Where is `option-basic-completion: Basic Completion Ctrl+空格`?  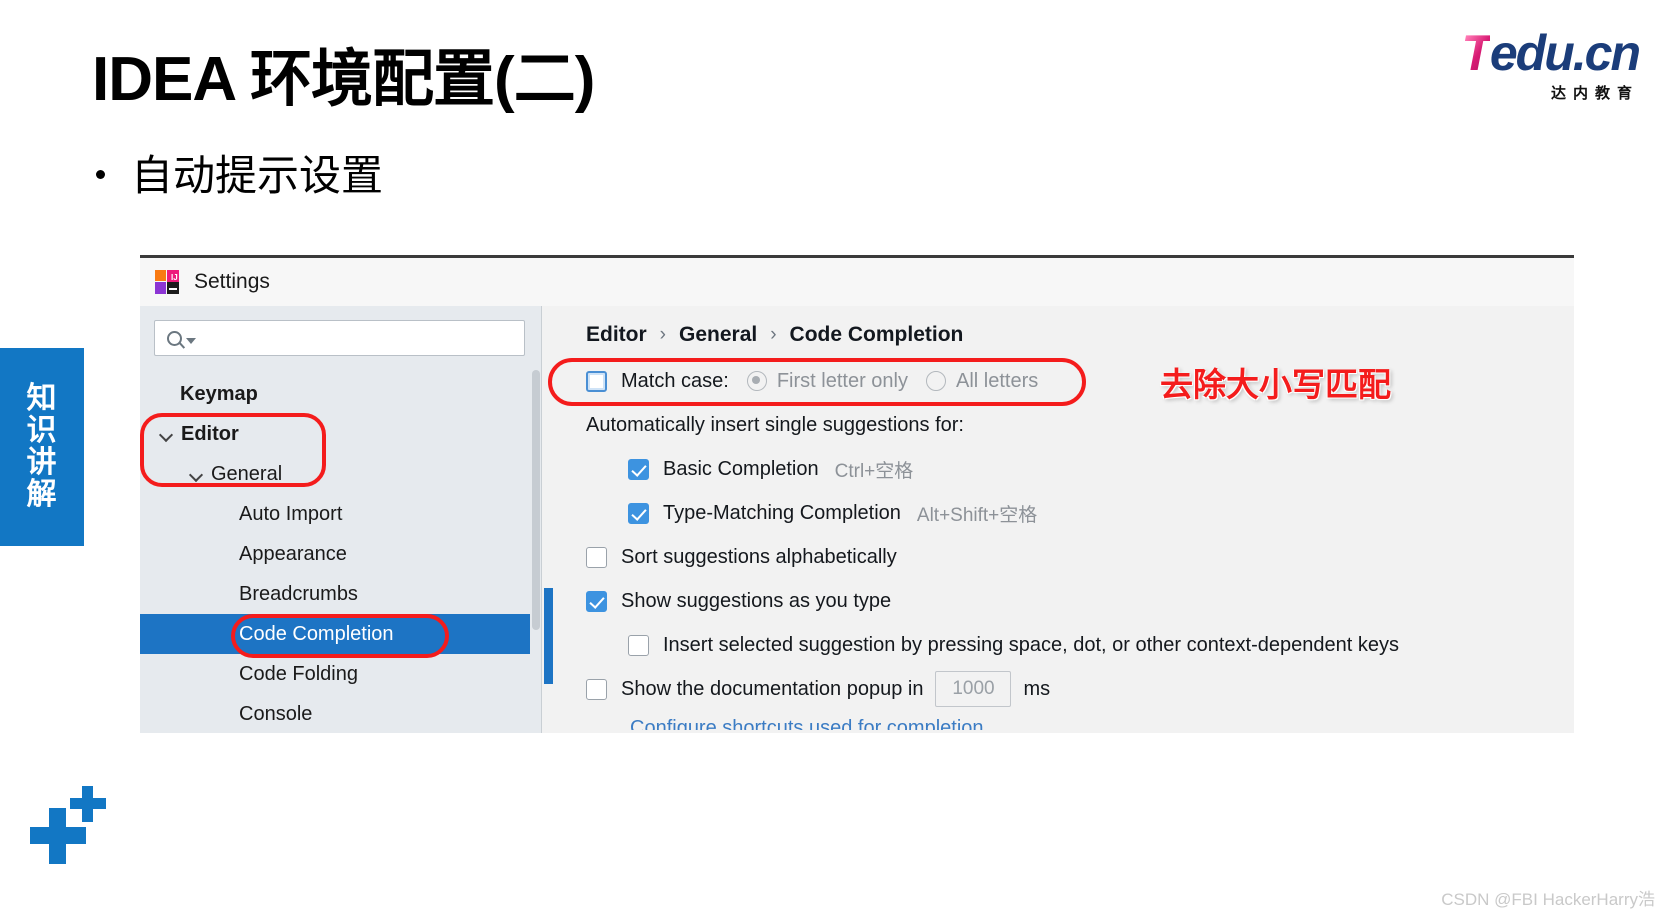 option-basic-completion: Basic Completion Ctrl+空格 is located at coordinates (1080, 469).